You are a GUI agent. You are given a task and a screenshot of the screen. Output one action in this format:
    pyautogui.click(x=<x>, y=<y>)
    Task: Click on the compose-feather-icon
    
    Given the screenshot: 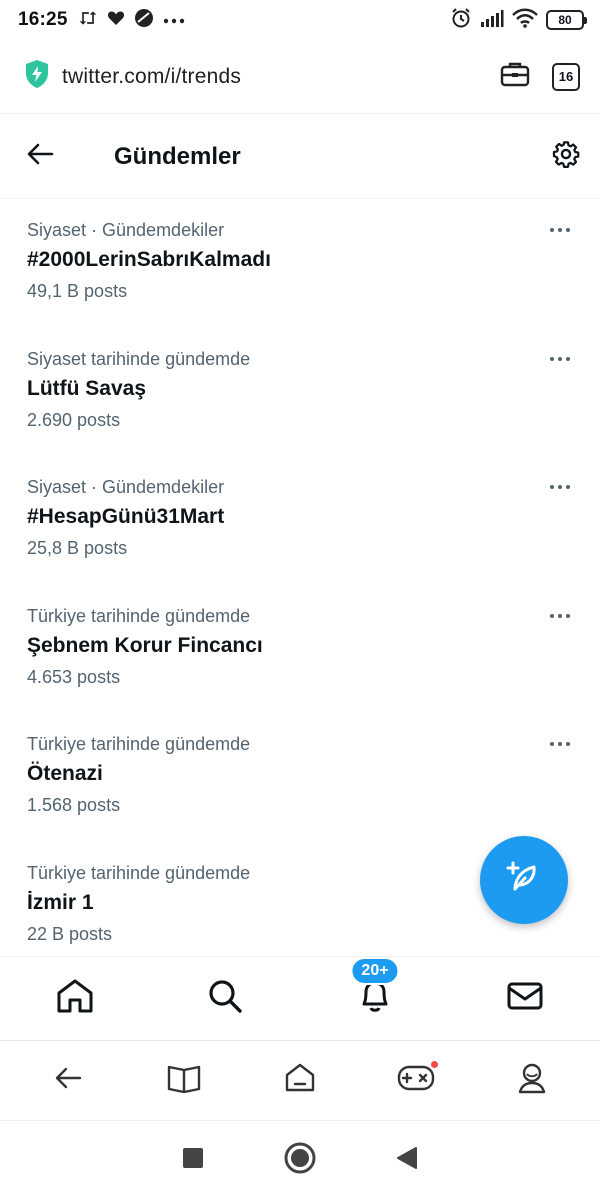 What is the action you would take?
    pyautogui.click(x=524, y=880)
    